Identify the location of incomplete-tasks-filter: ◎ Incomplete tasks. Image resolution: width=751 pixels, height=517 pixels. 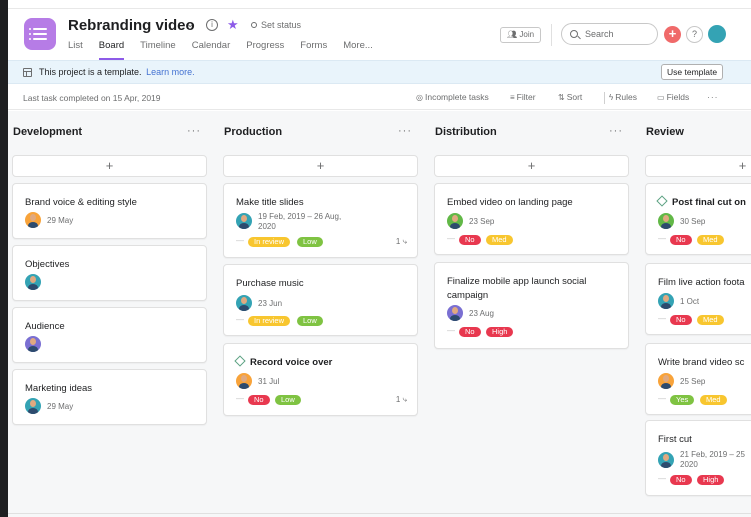
(452, 97).